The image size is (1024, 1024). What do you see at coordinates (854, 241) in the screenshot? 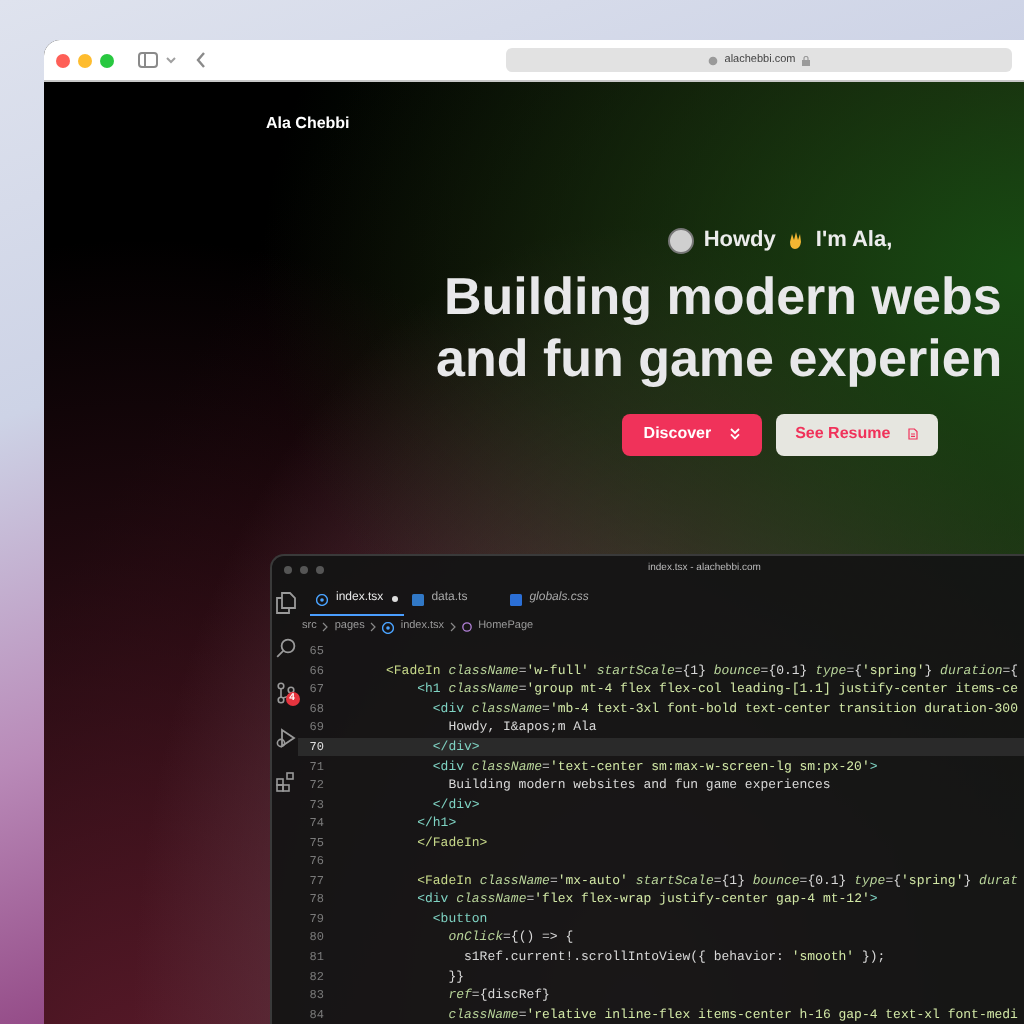
I see `greeting-text: I'm Ala,` at bounding box center [854, 241].